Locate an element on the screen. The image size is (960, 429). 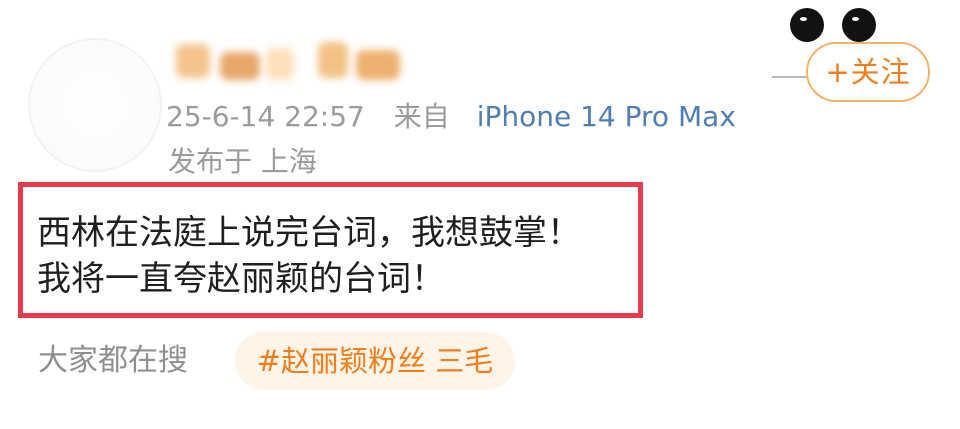
avatar is located at coordinates (95, 105).